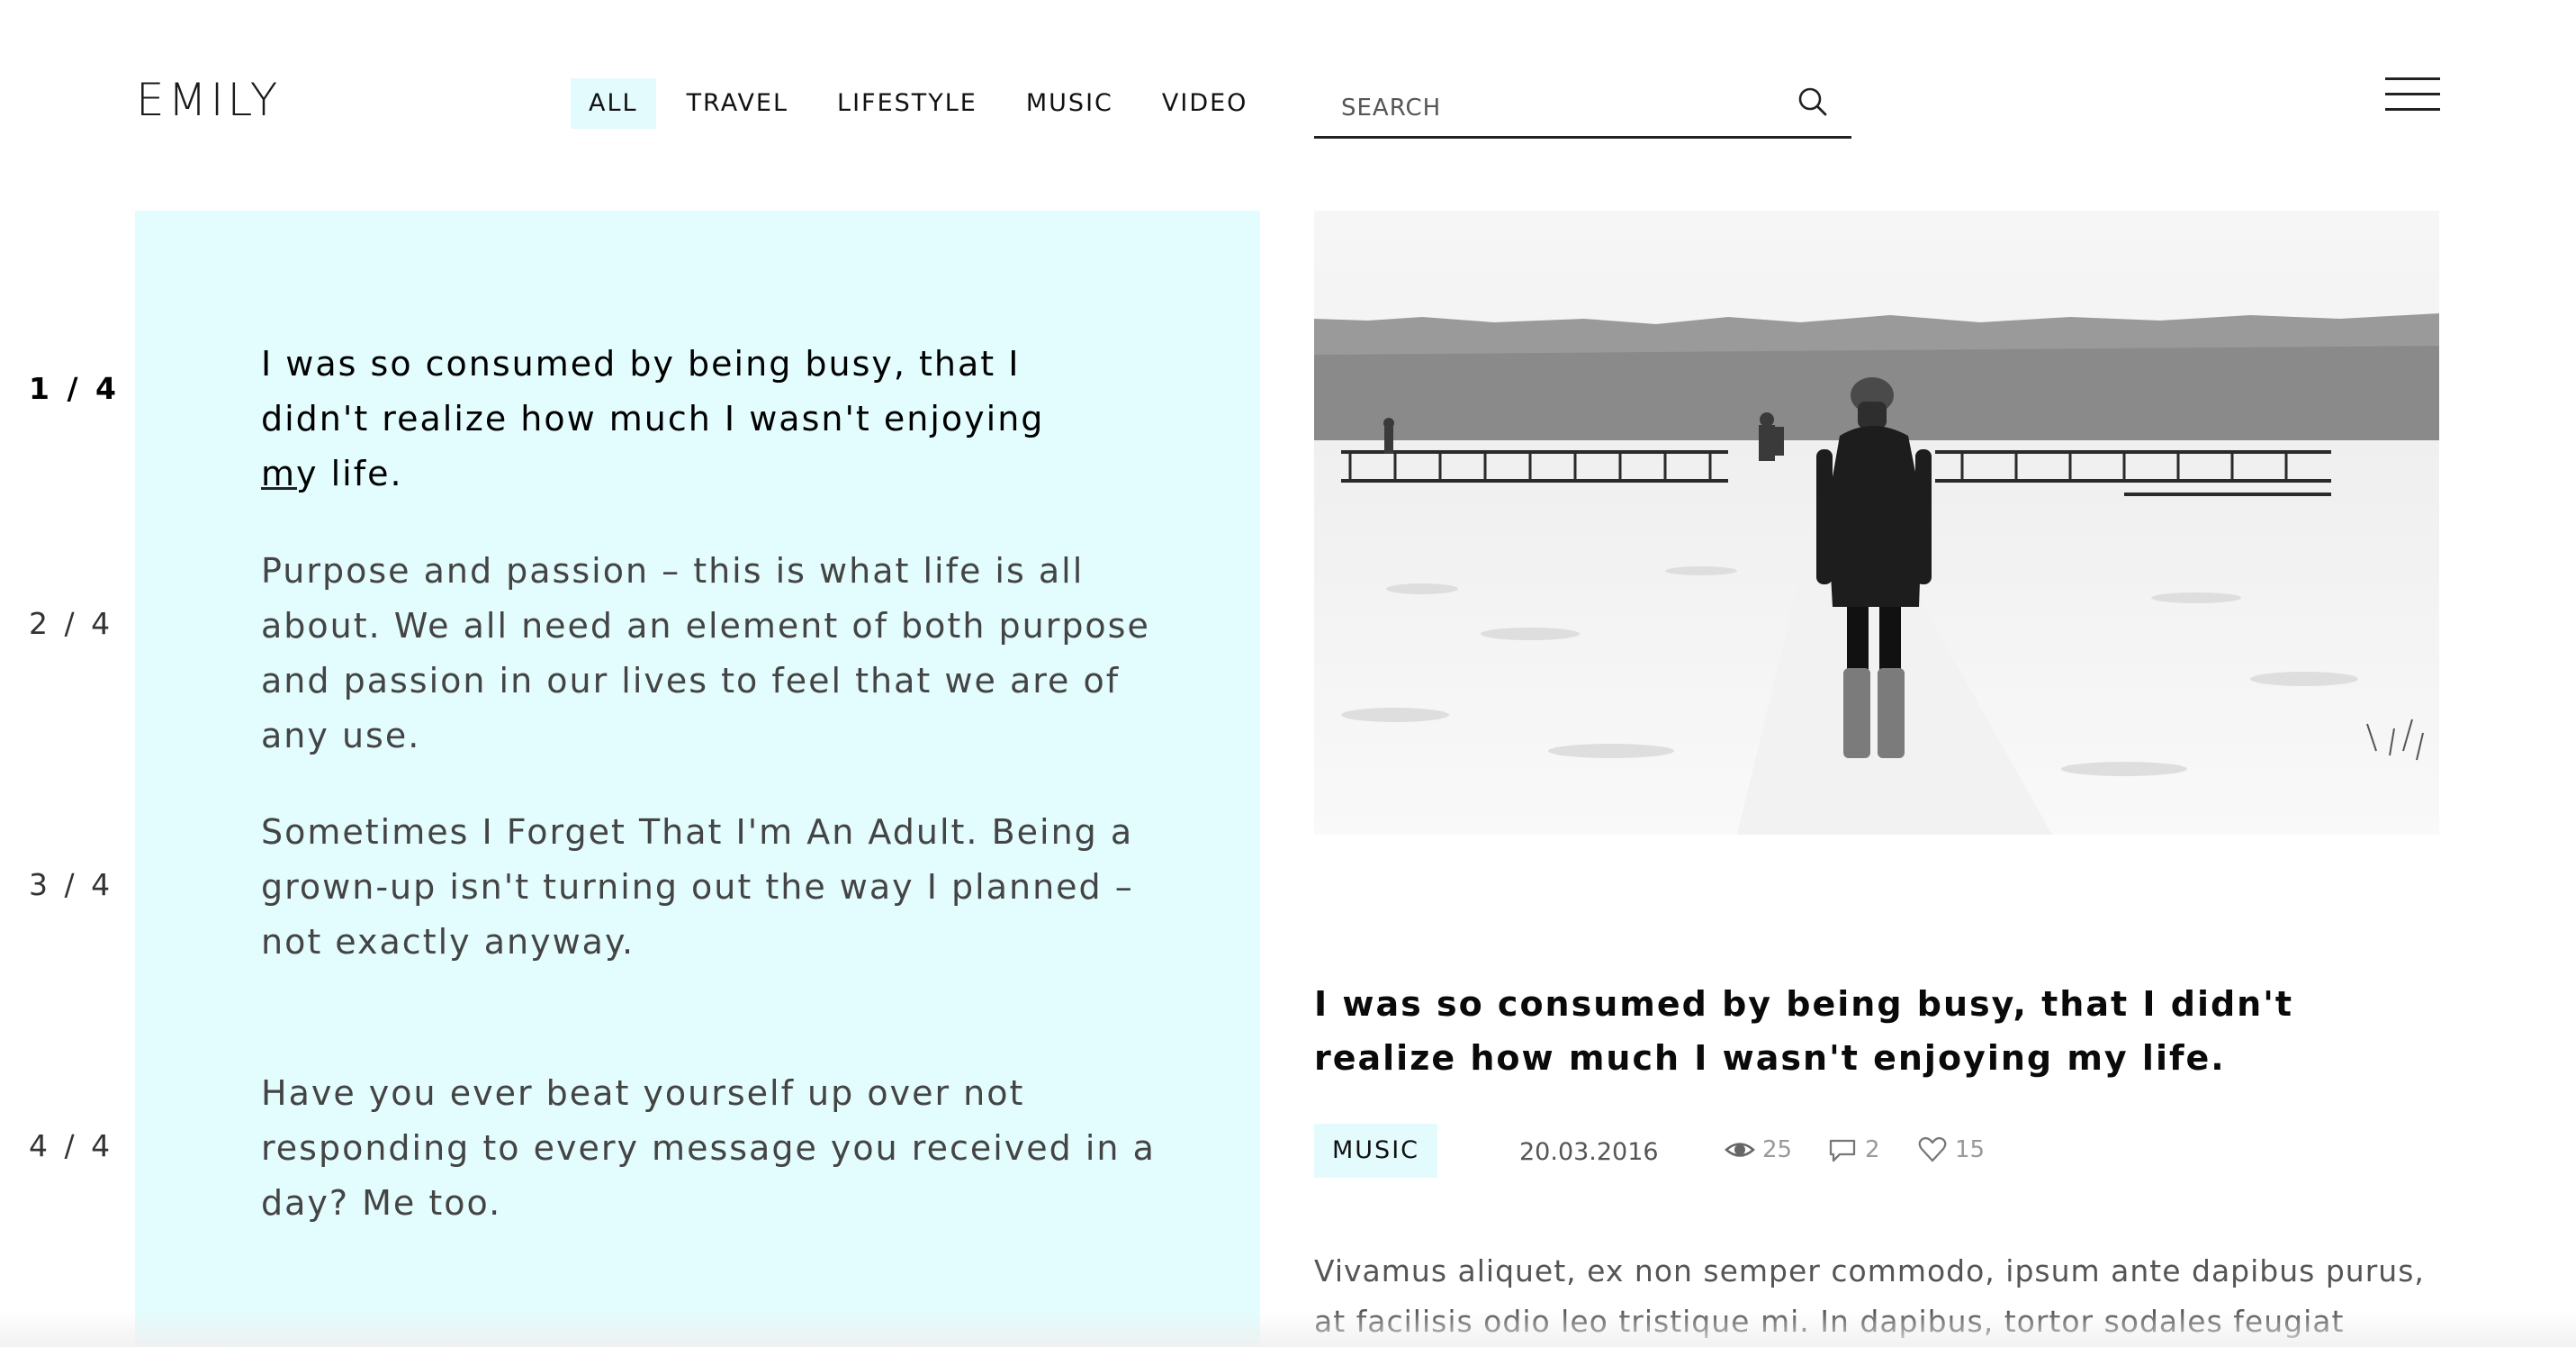 This screenshot has width=2576, height=1347. Describe the element at coordinates (71, 624) in the screenshot. I see `quote-counter-2: 2 / 4` at that location.